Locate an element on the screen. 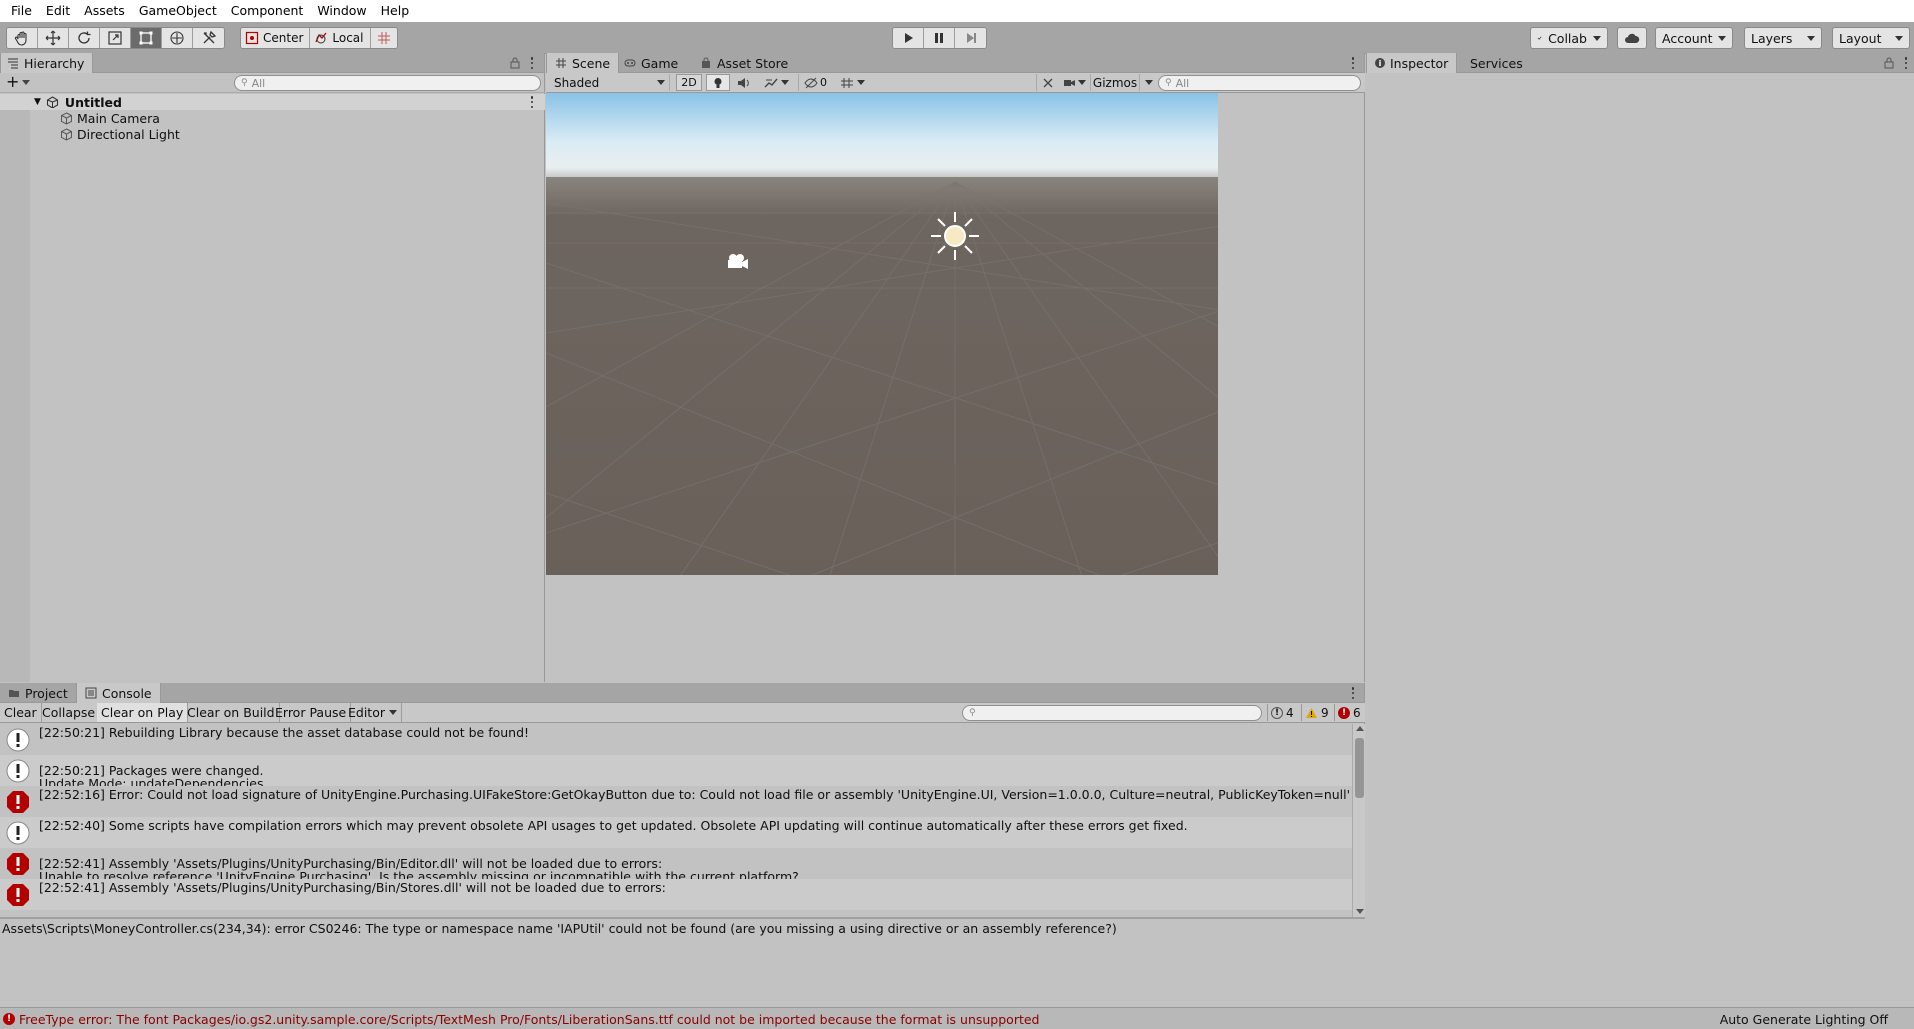  create-dropdown: + is located at coordinates (18, 82).